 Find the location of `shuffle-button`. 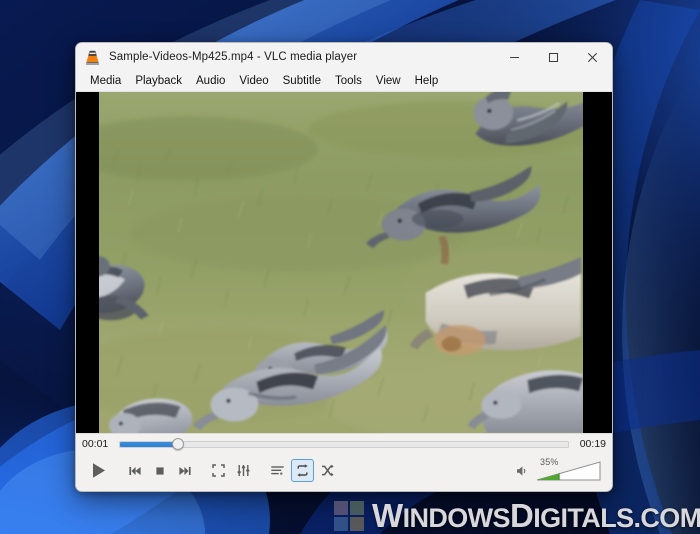

shuffle-button is located at coordinates (327, 470).